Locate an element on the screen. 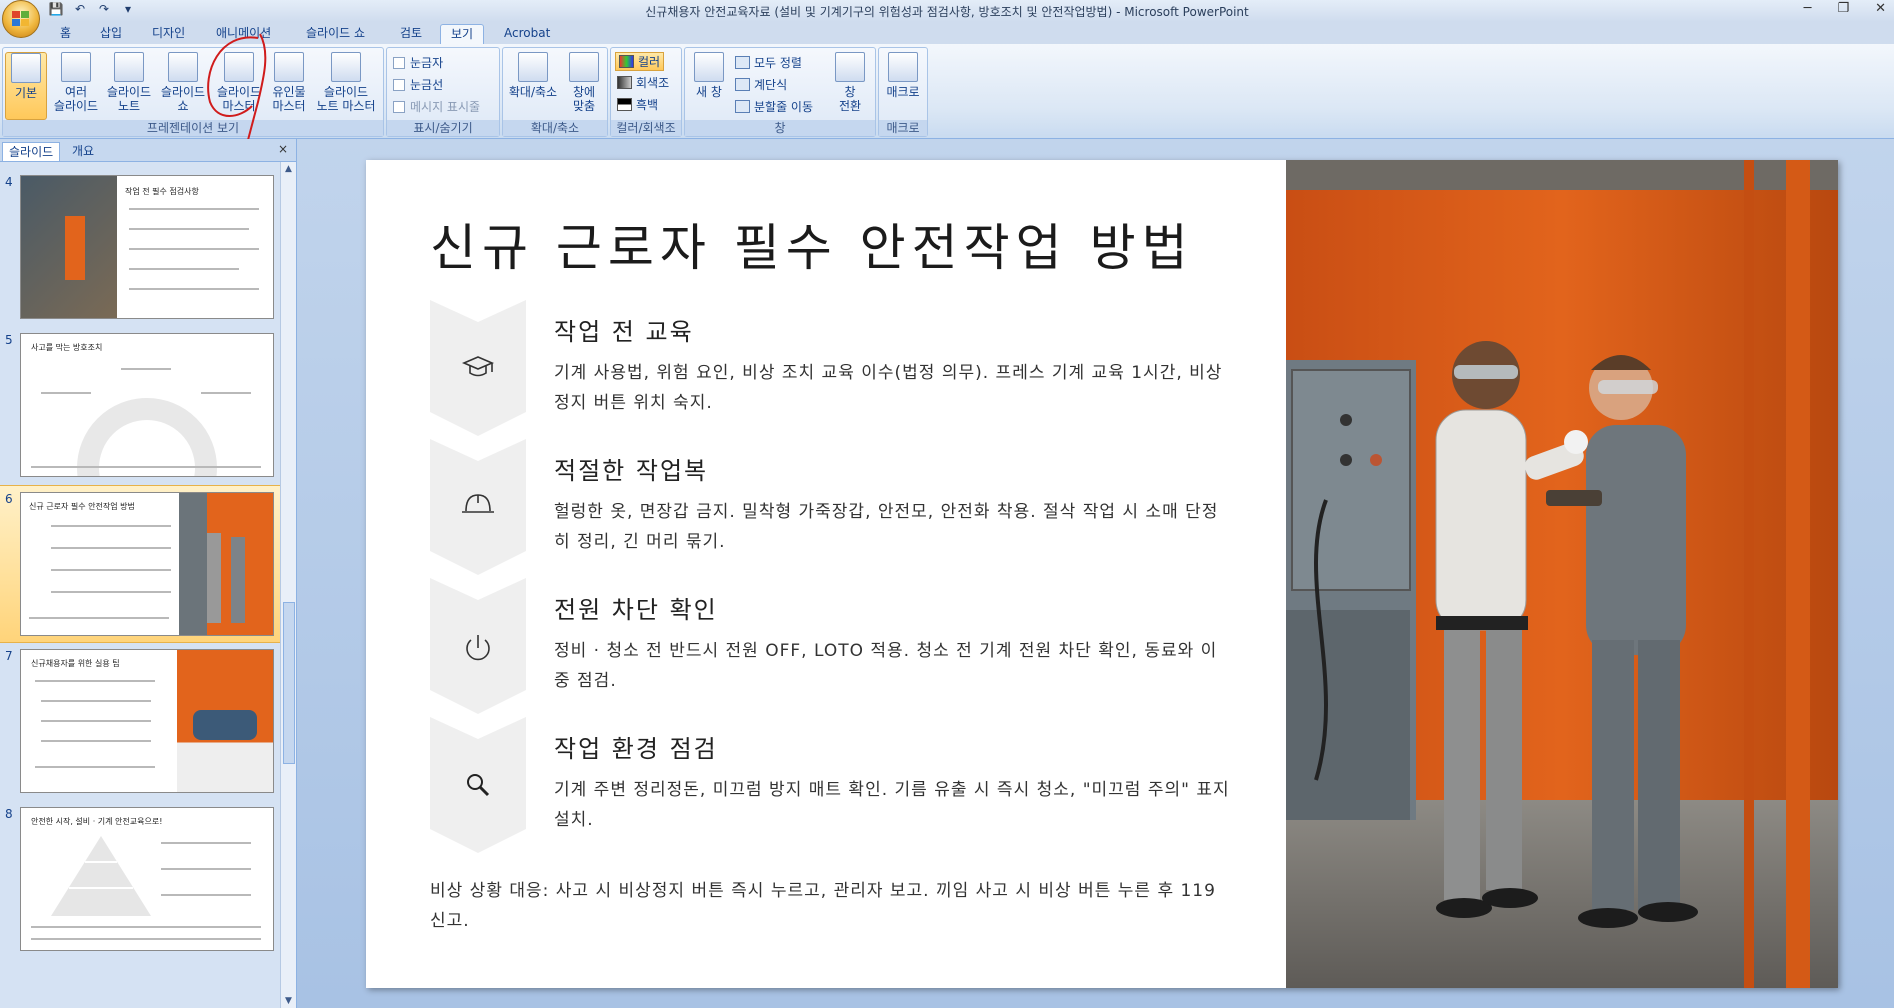 This screenshot has width=1894, height=1008. tab-slideshow: 슬라이드 쇼 is located at coordinates (335, 33).